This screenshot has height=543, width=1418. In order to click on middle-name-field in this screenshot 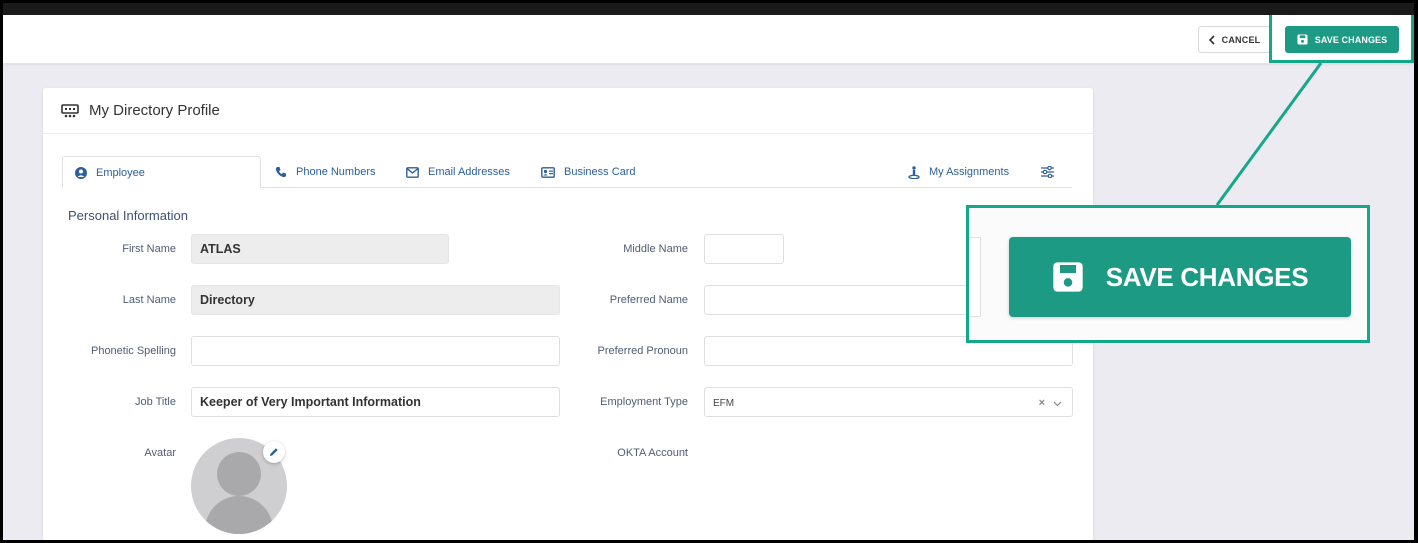, I will do `click(744, 249)`.